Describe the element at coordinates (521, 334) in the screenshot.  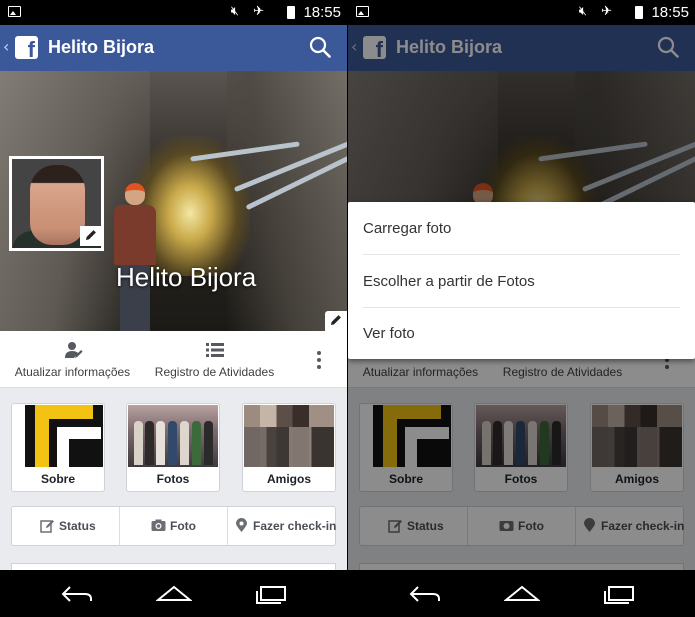
I see `menu-item-view-photo: Ver foto` at that location.